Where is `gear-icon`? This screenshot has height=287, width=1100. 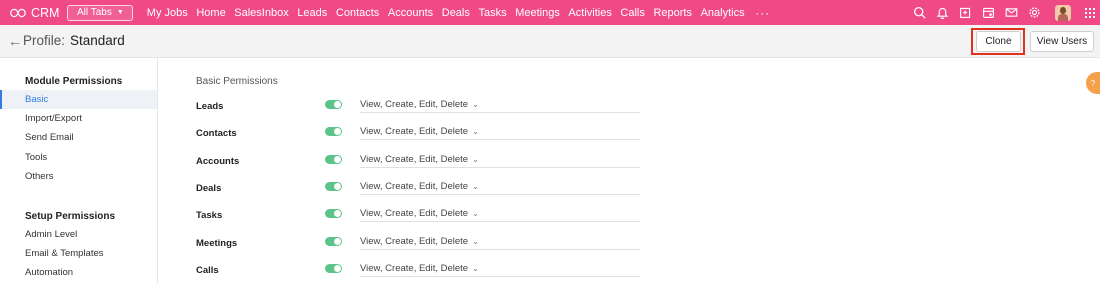
gear-icon is located at coordinates (1034, 13).